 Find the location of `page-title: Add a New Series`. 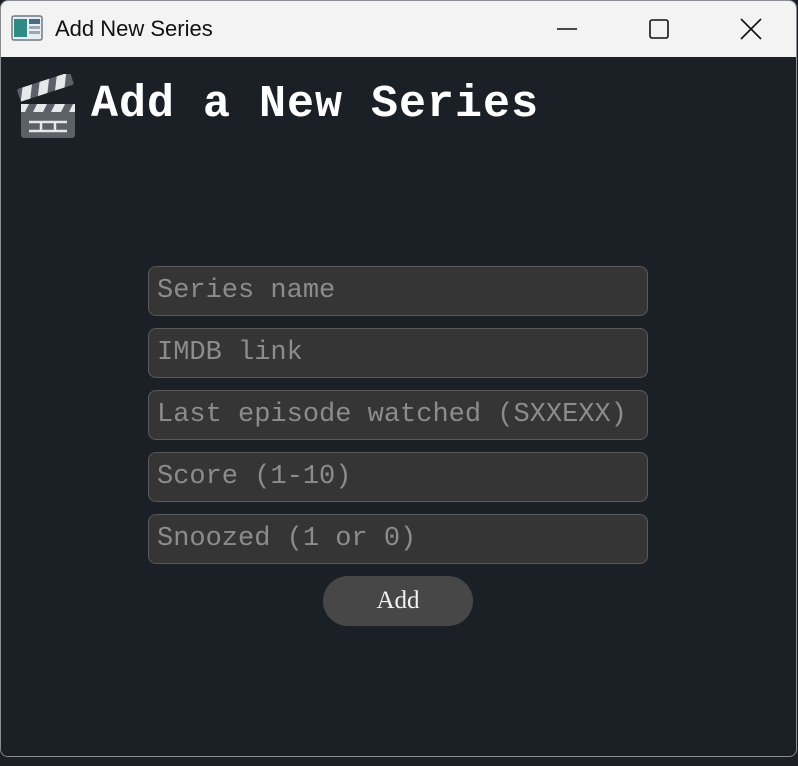

page-title: Add a New Series is located at coordinates (315, 104).